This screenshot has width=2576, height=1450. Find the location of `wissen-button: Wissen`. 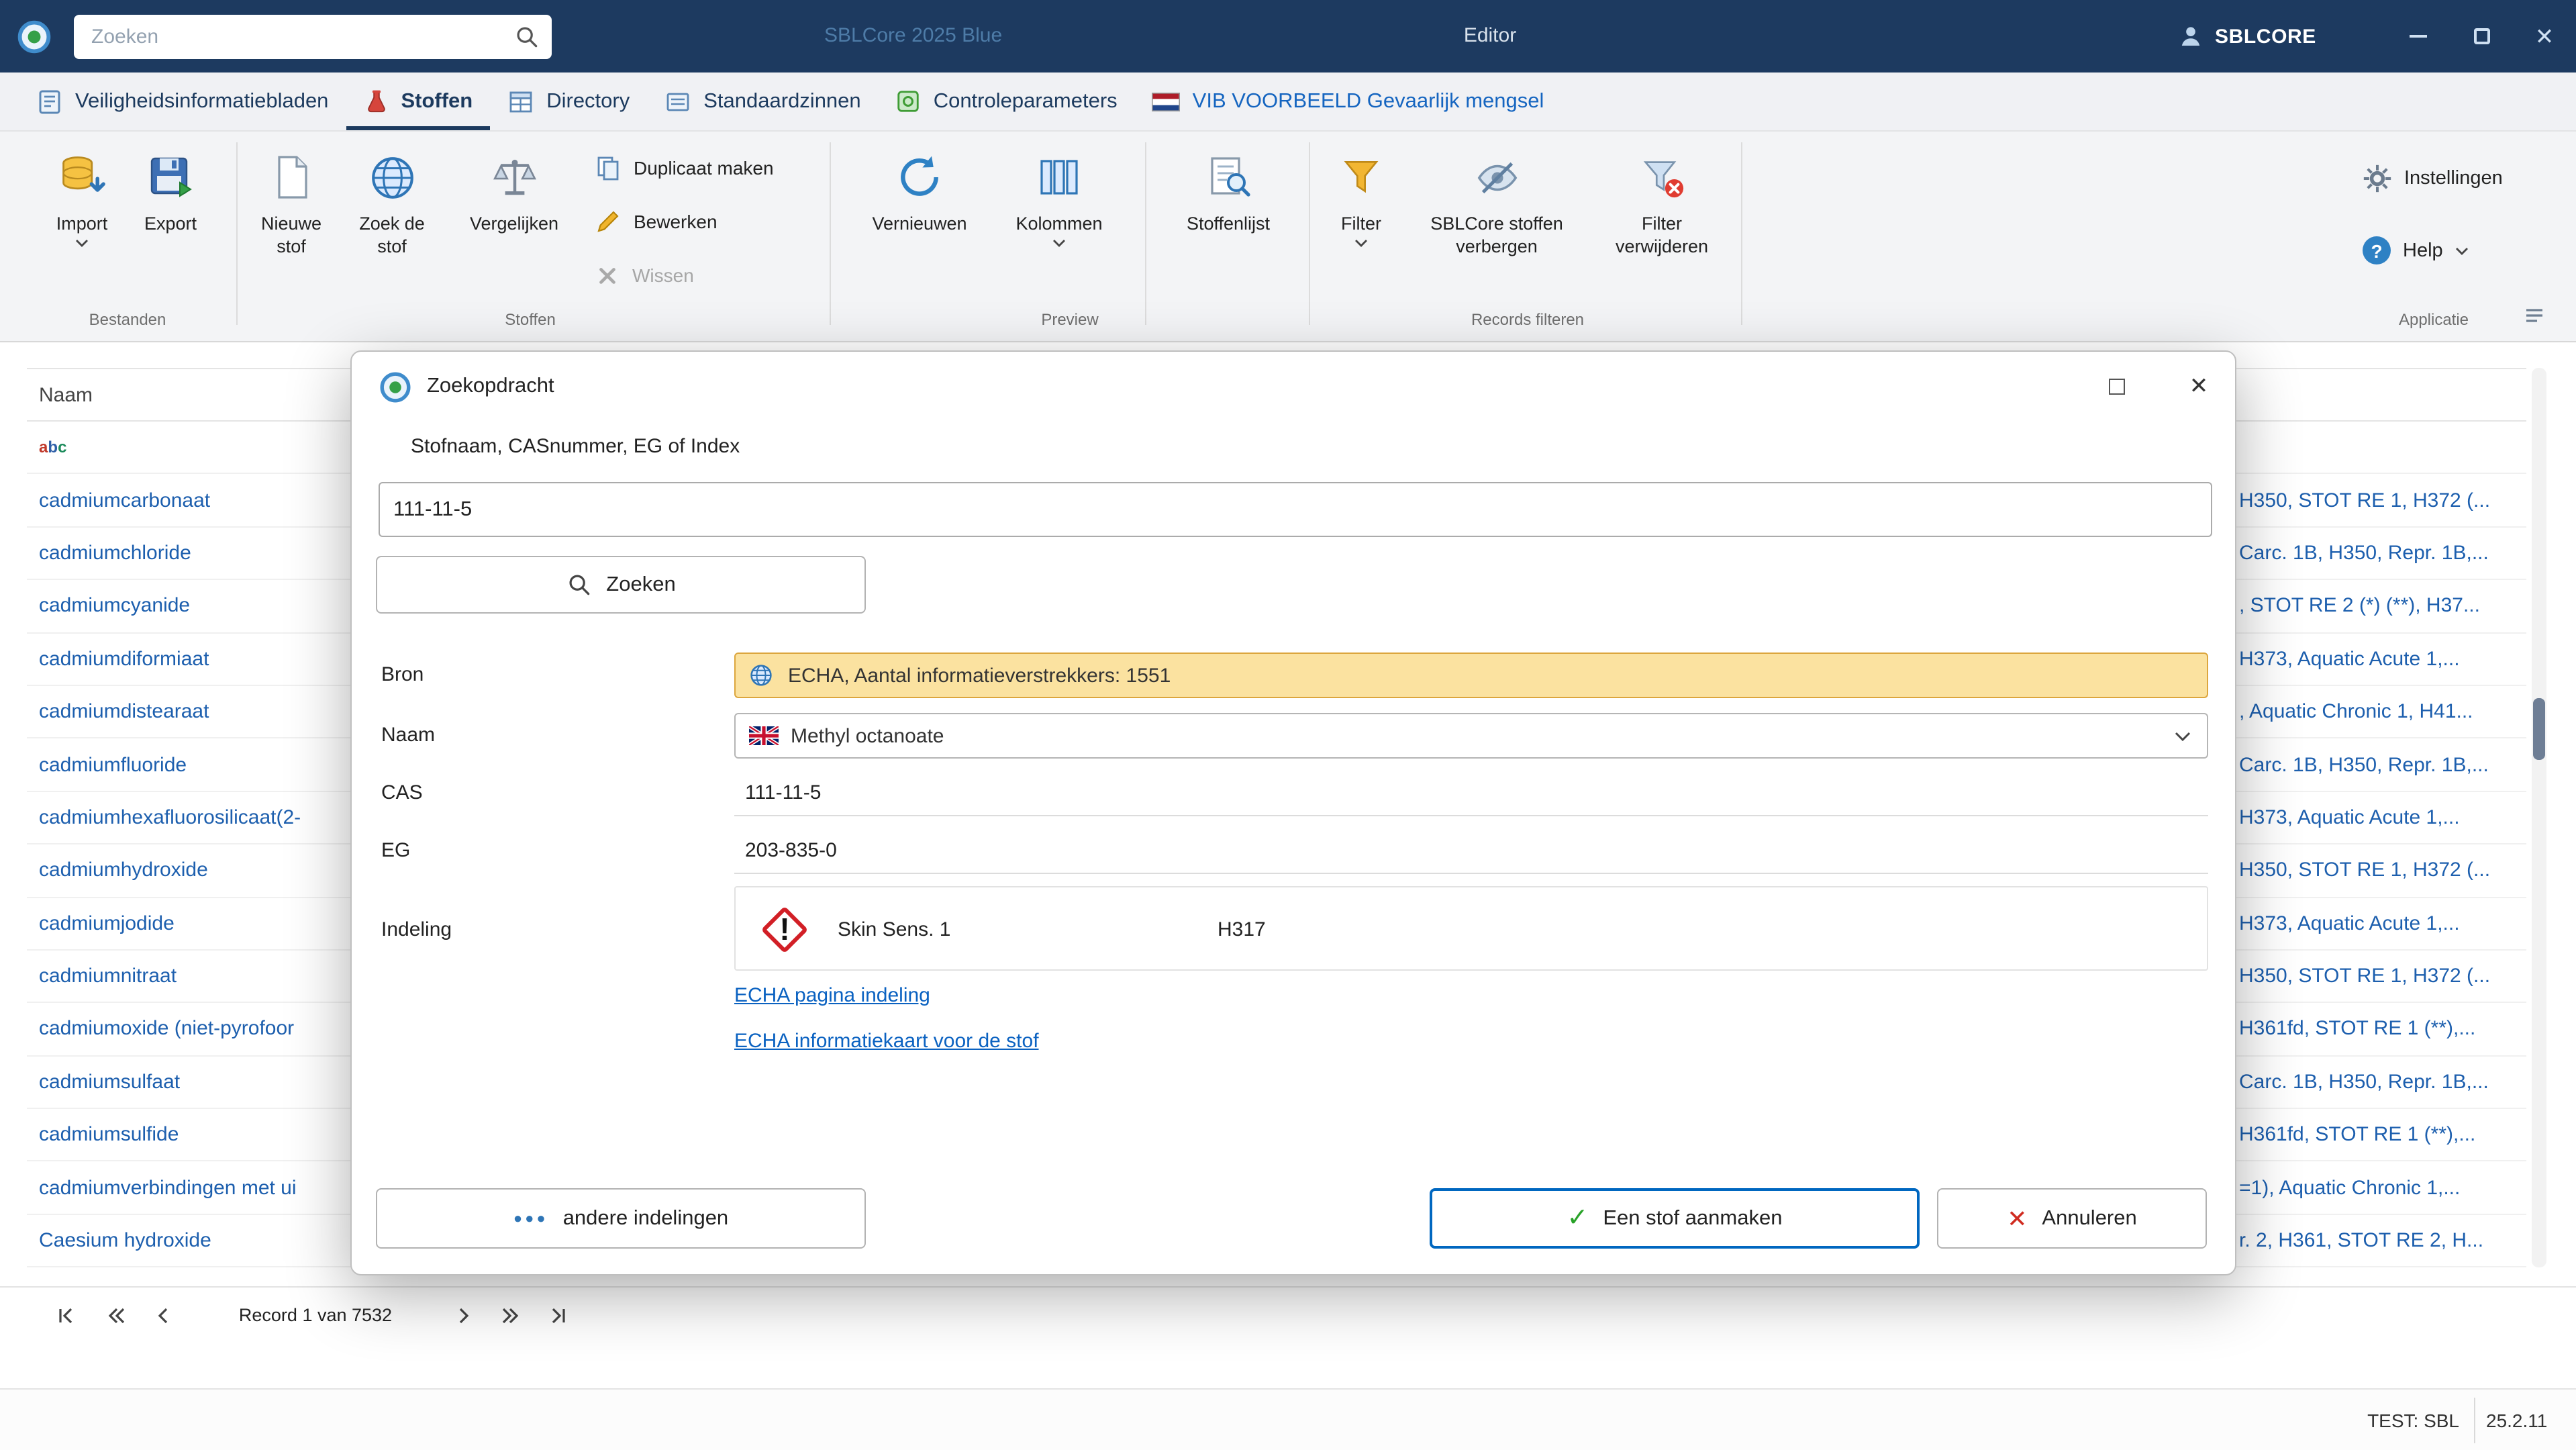

wissen-button: Wissen is located at coordinates (644, 275).